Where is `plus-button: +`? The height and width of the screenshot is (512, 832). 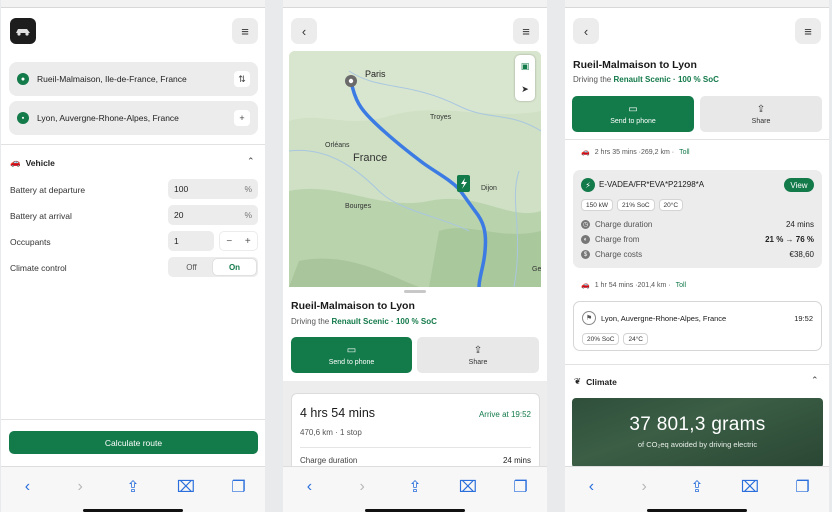 plus-button: + is located at coordinates (248, 241).